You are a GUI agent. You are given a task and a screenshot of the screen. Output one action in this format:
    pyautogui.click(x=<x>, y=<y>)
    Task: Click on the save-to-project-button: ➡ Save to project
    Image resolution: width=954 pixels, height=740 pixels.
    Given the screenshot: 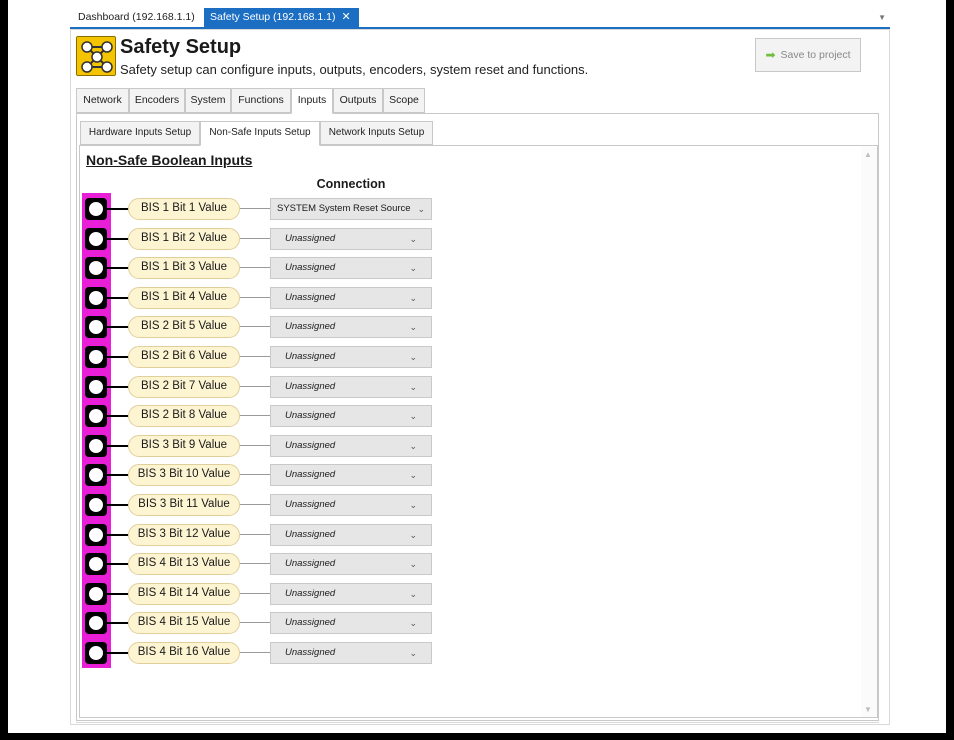 What is the action you would take?
    pyautogui.click(x=808, y=55)
    